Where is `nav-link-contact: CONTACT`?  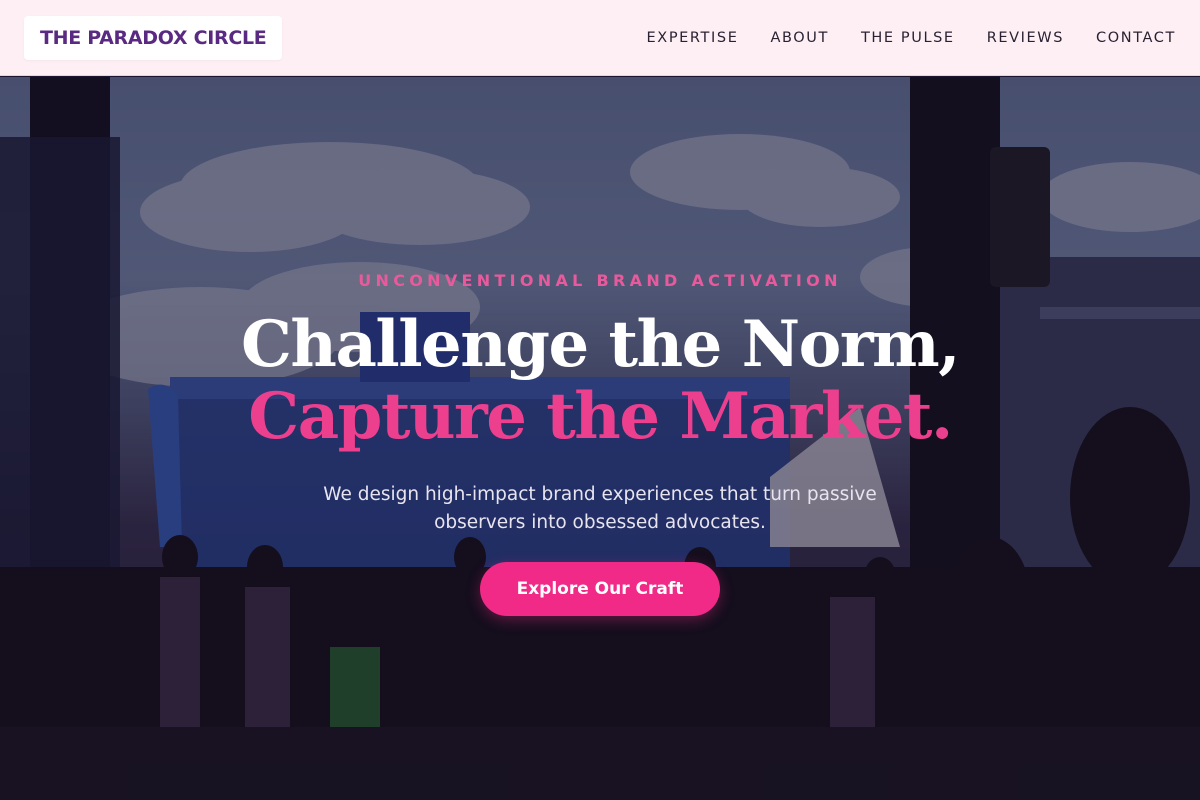 nav-link-contact: CONTACT is located at coordinates (1136, 38).